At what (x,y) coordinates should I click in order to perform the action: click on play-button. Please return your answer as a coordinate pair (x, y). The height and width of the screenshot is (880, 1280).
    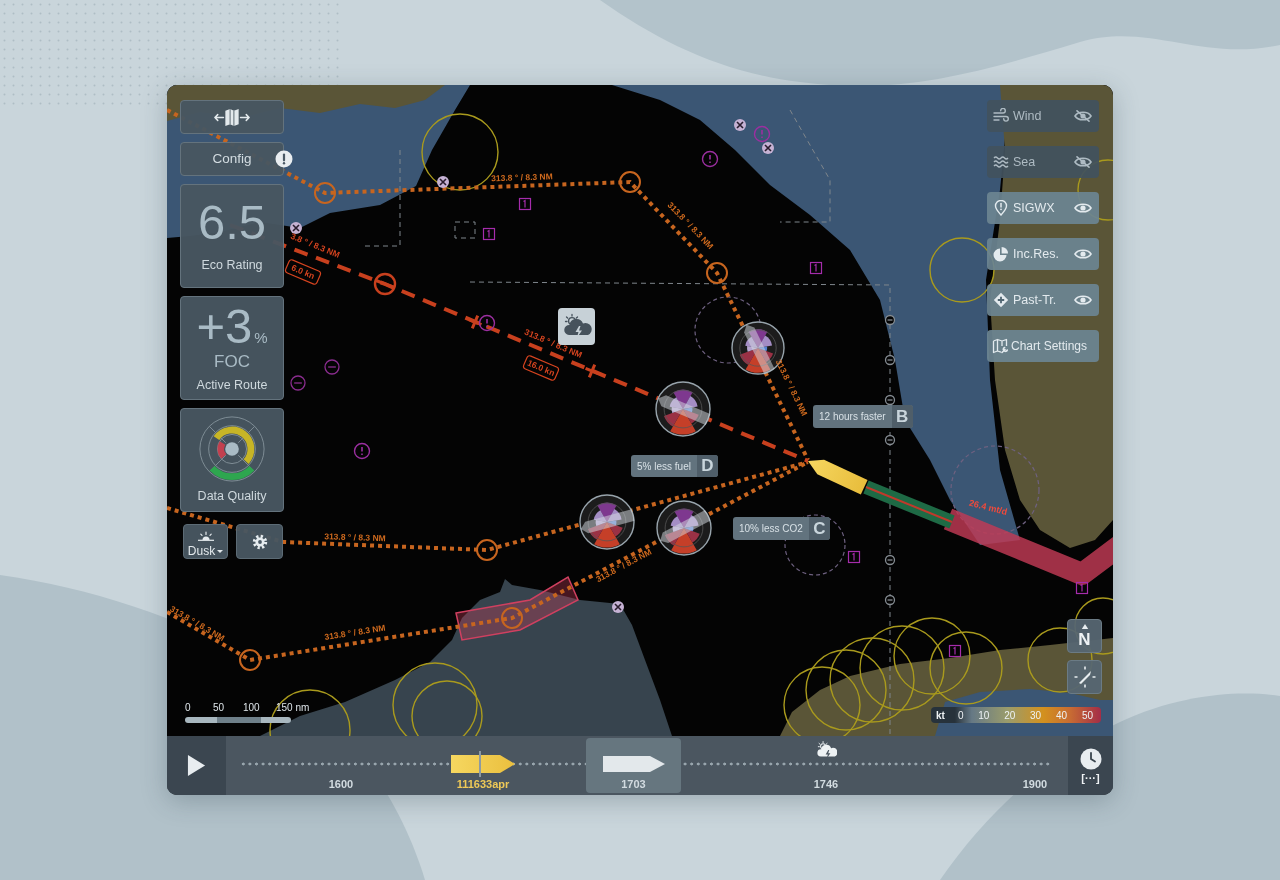
    Looking at the image, I should click on (196, 765).